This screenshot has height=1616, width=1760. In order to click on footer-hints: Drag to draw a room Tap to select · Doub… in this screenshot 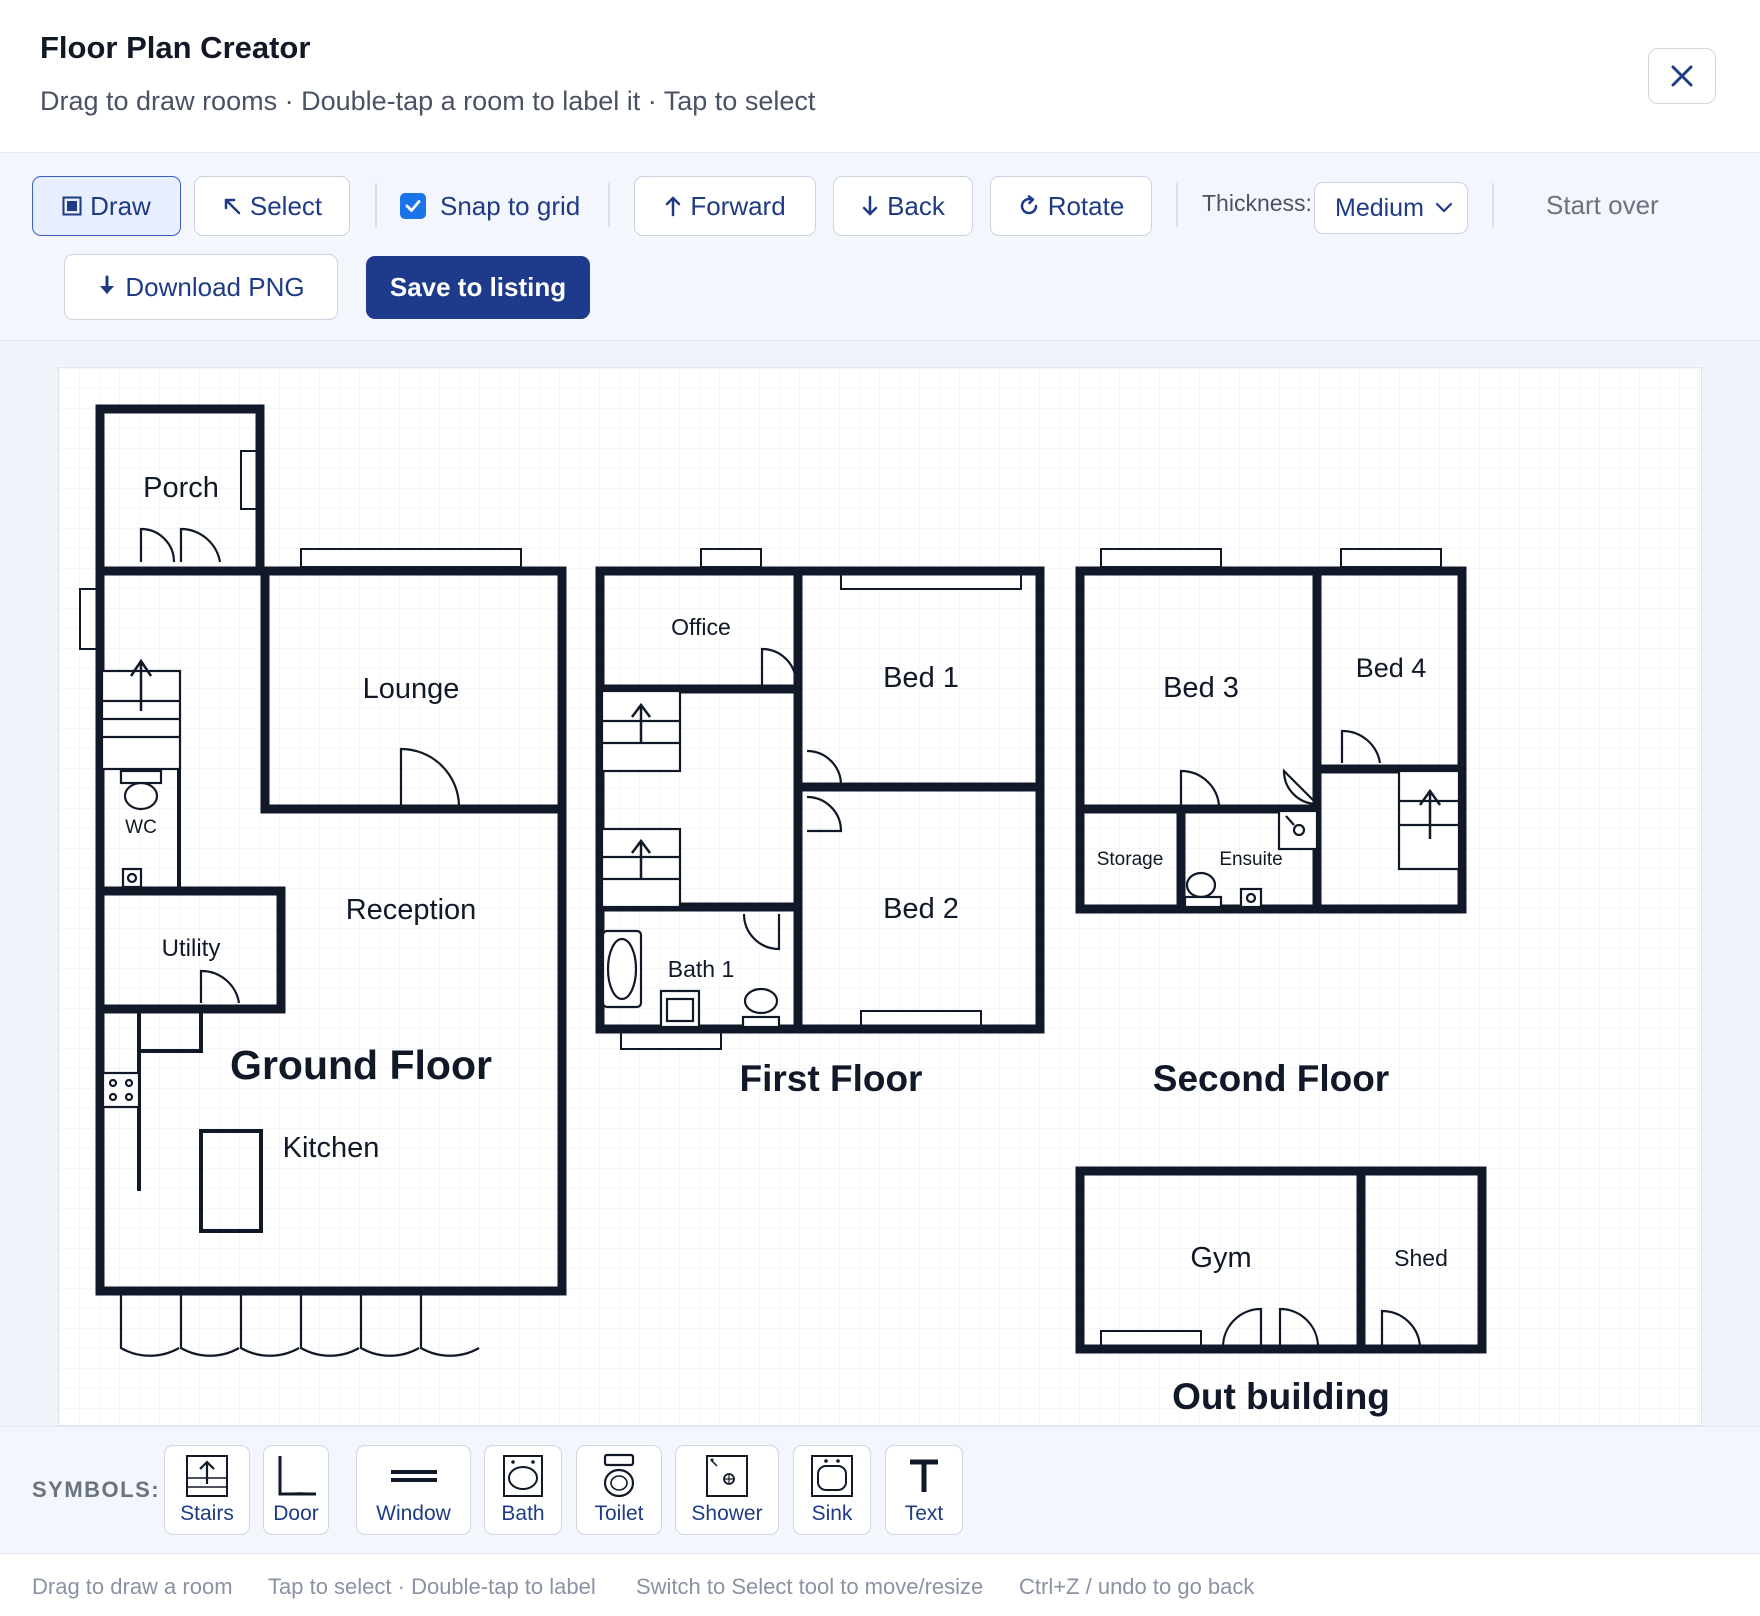, I will do `click(880, 1585)`.